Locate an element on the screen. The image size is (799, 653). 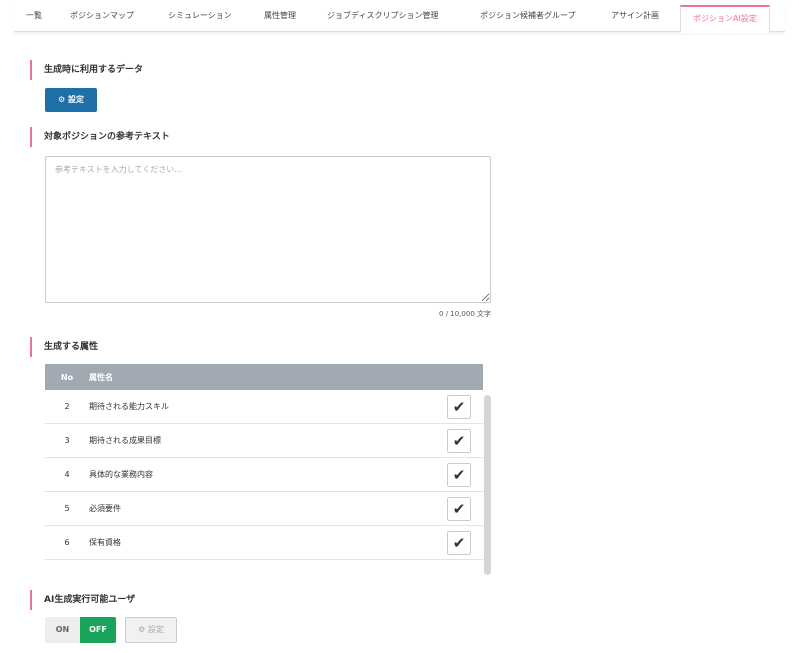
table-row: 3 期待される成果目標 ✔ is located at coordinates (264, 441).